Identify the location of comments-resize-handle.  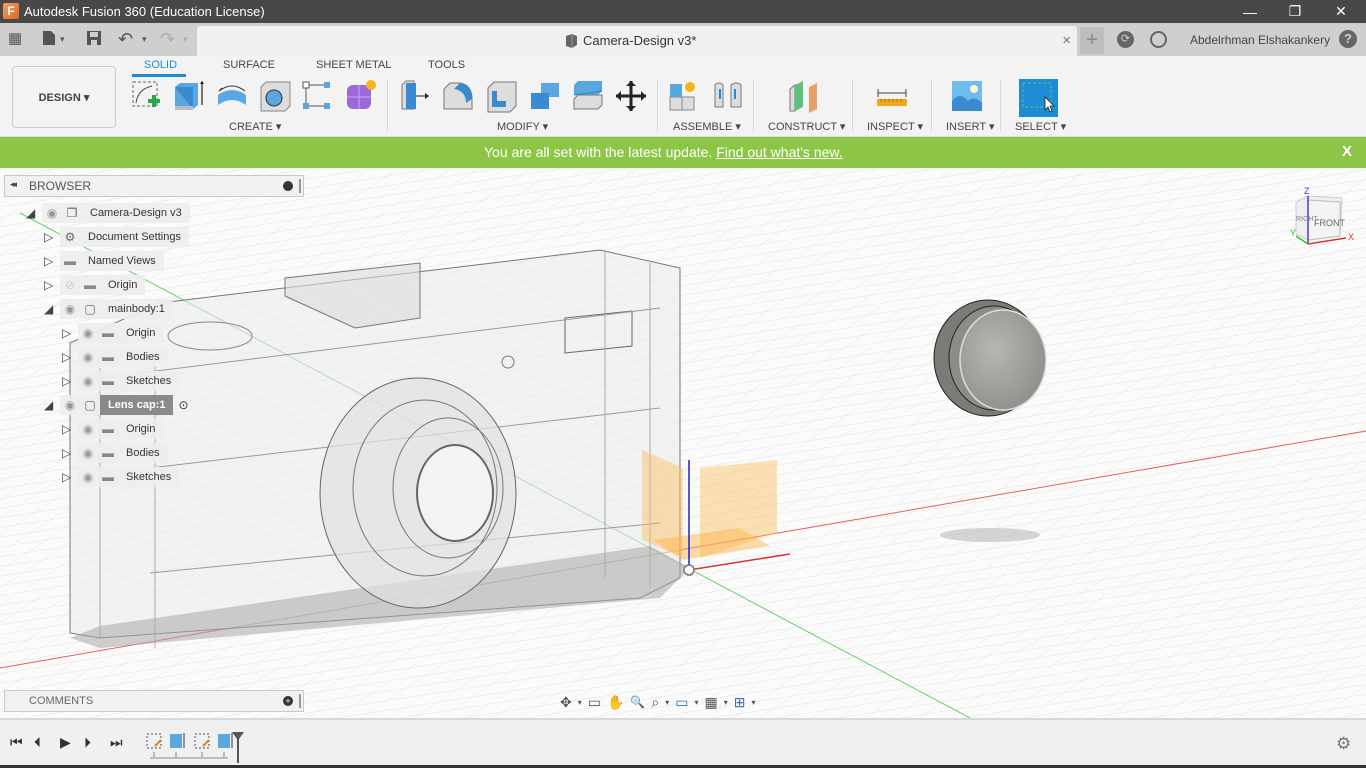
(300, 701).